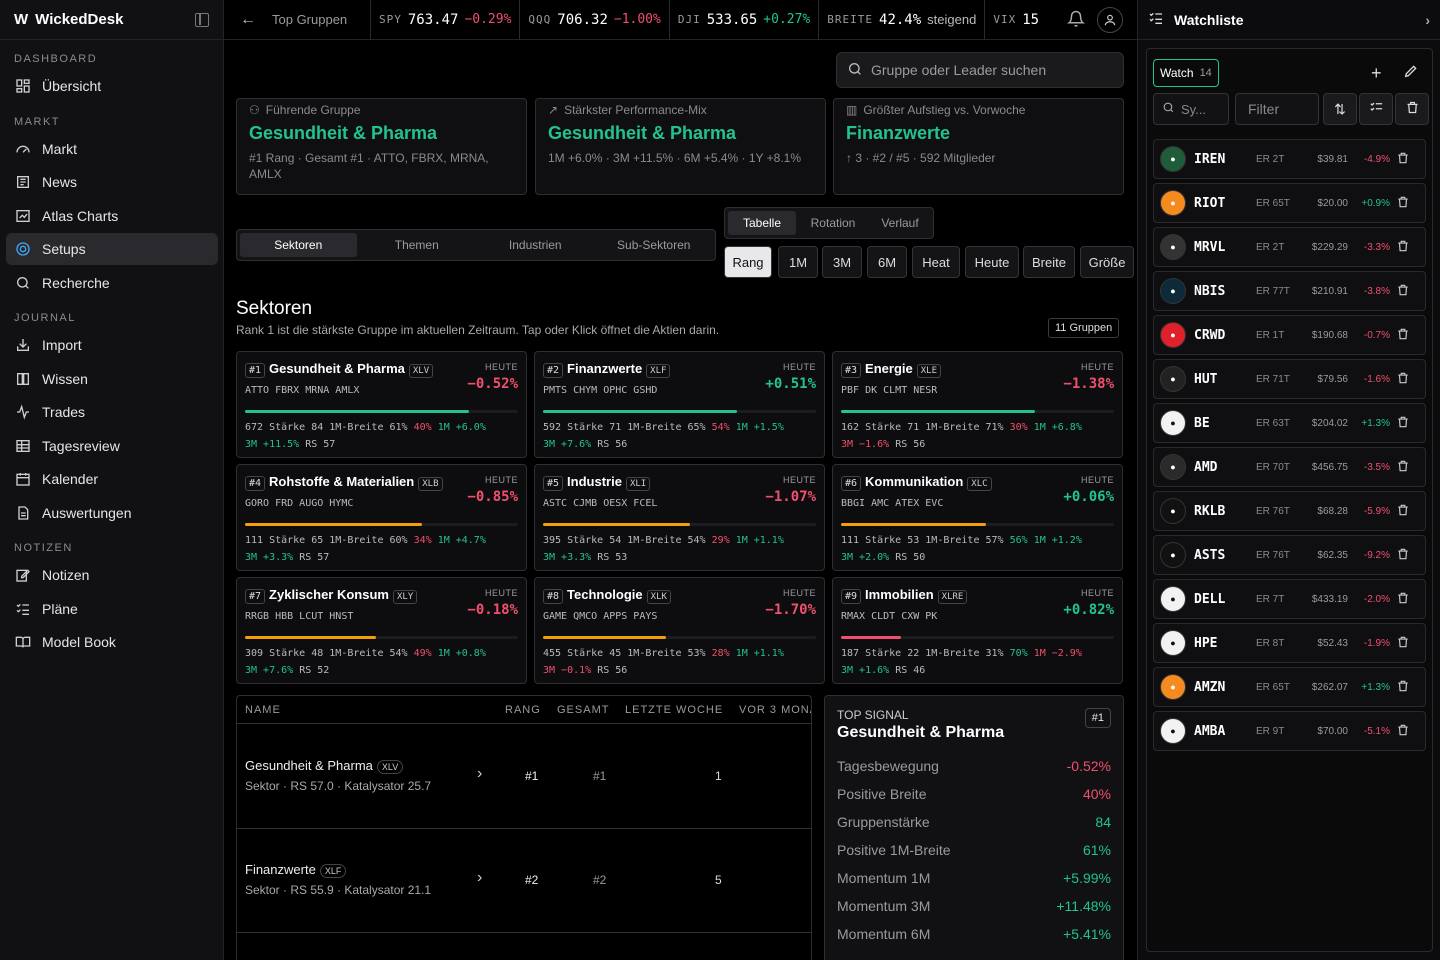 The image size is (1440, 960). What do you see at coordinates (1110, 20) in the screenshot?
I see `user-avatar-icon` at bounding box center [1110, 20].